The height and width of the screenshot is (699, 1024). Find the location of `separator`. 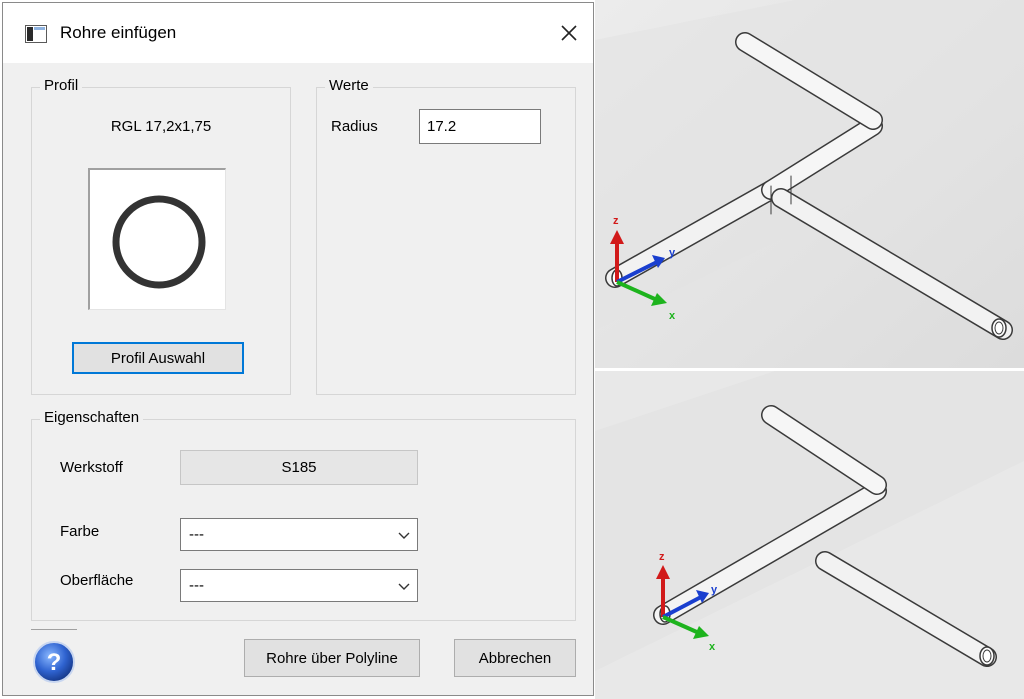

separator is located at coordinates (54, 629).